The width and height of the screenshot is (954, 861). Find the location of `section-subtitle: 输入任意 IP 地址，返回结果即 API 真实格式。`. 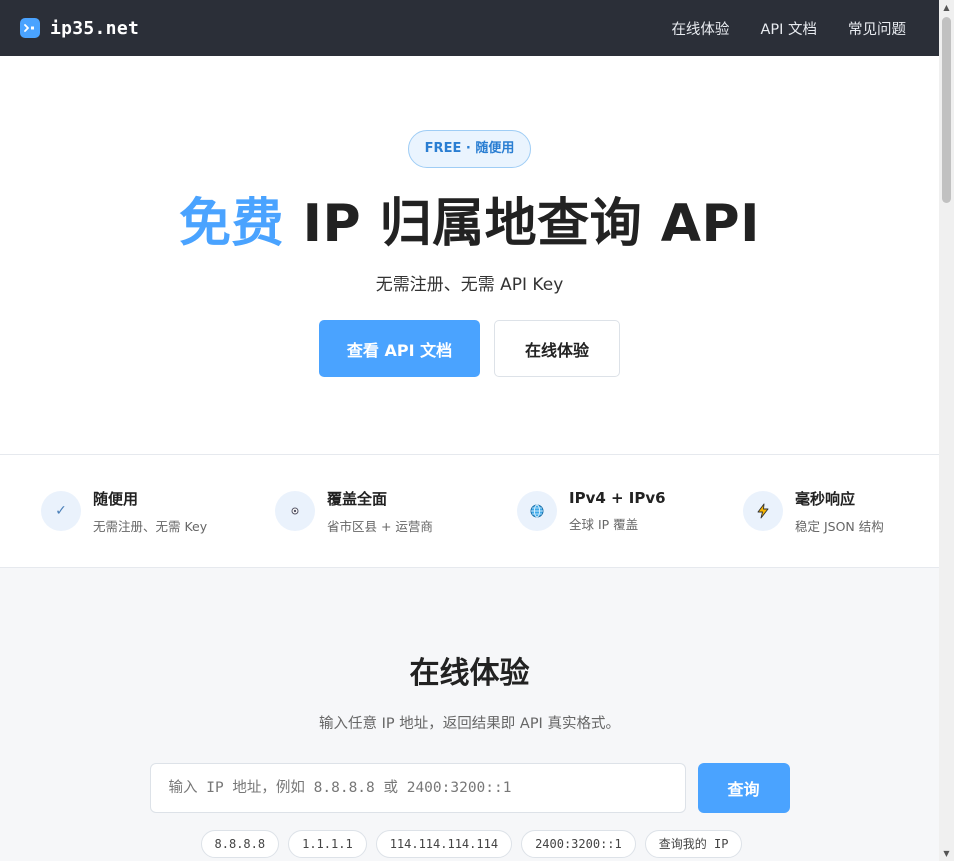

section-subtitle: 输入任意 IP 地址，返回结果即 API 真实格式。 is located at coordinates (469, 724).